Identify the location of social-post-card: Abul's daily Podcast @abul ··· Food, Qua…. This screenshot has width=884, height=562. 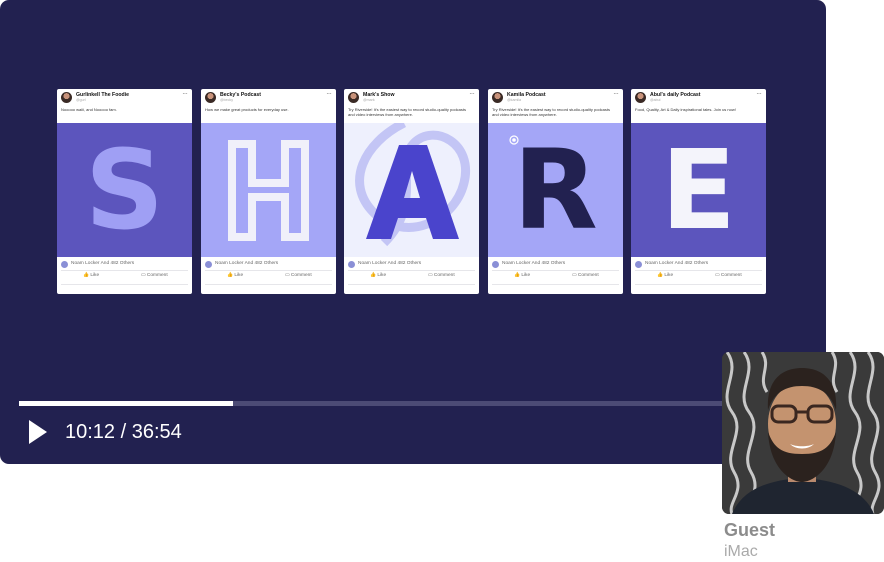
(698, 191).